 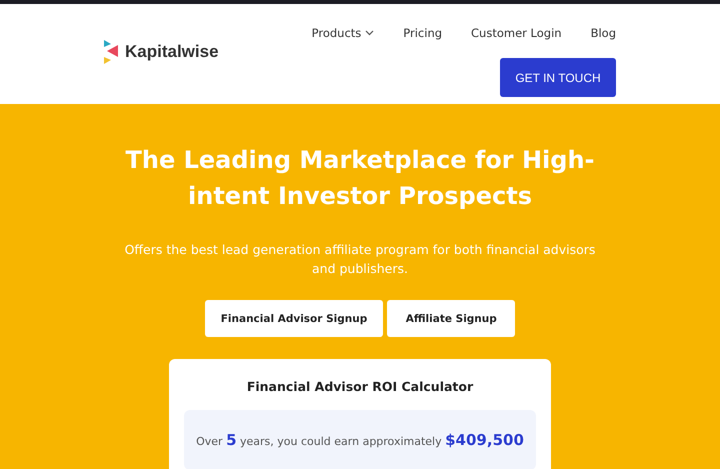 What do you see at coordinates (369, 33) in the screenshot?
I see `chevron-down-icon` at bounding box center [369, 33].